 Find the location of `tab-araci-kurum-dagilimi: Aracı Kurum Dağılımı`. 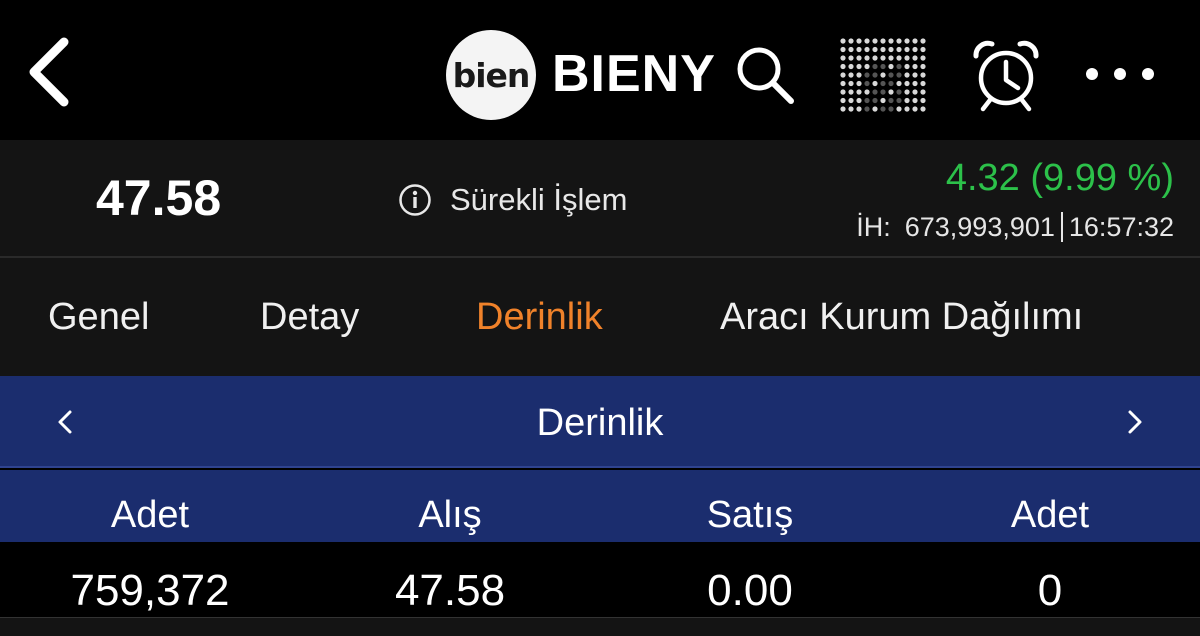

tab-araci-kurum-dagilimi: Aracı Kurum Dağılımı is located at coordinates (901, 317).